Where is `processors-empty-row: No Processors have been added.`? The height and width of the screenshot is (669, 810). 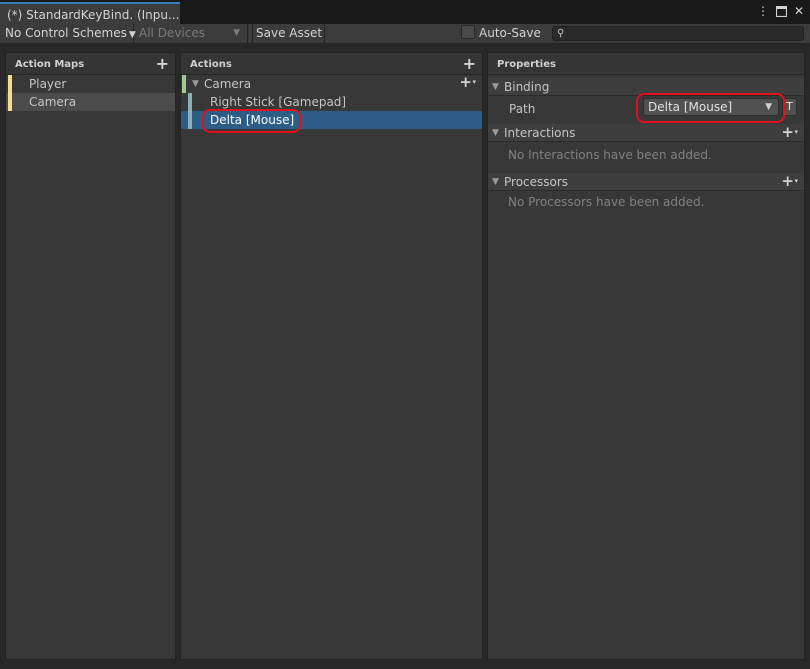
processors-empty-row: No Processors have been added. is located at coordinates (646, 203).